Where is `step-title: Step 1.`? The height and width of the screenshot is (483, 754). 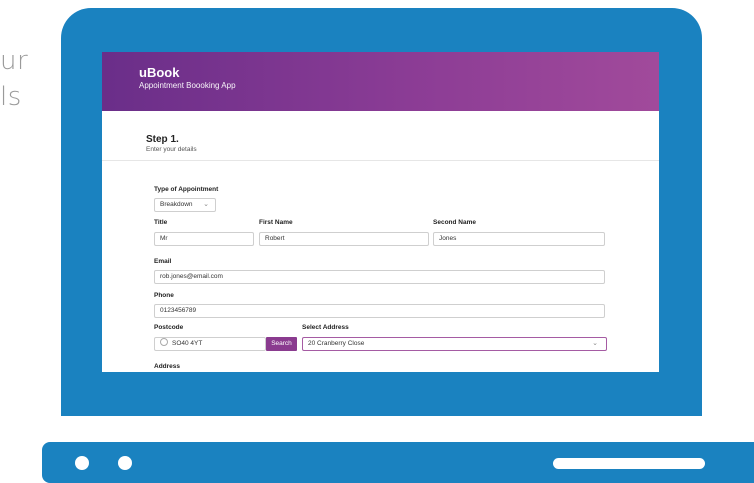 step-title: Step 1. is located at coordinates (162, 139).